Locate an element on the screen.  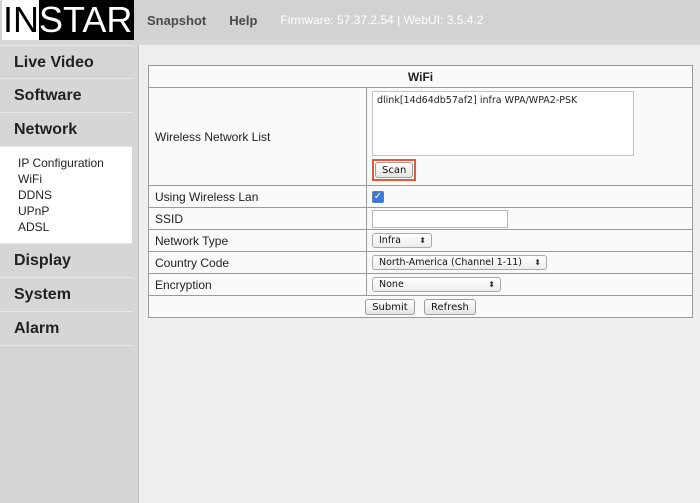
ssid-input is located at coordinates (440, 218).